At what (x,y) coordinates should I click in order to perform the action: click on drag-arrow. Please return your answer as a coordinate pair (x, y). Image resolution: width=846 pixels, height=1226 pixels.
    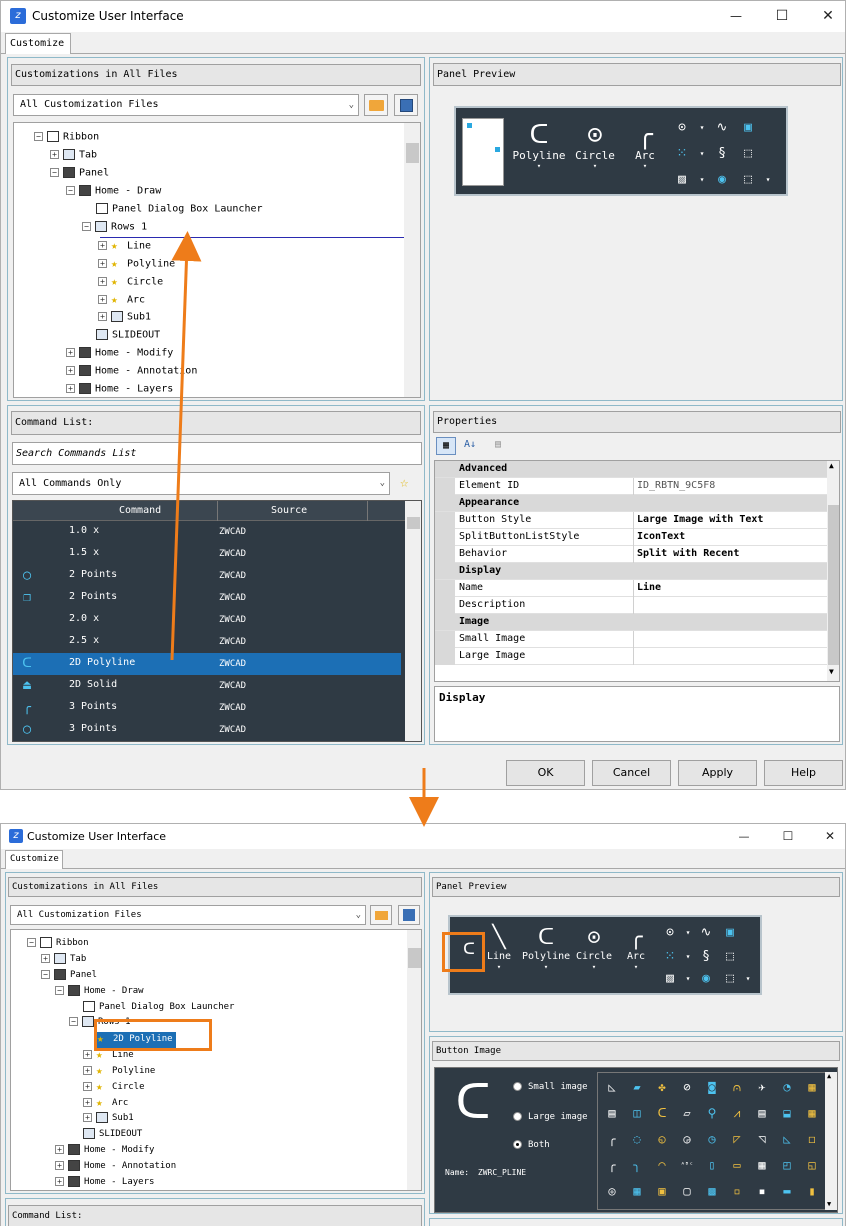
    Looking at the image, I should click on (186, 446).